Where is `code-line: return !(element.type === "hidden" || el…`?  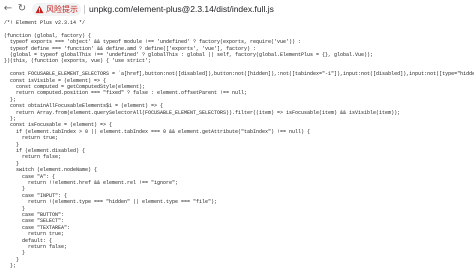 code-line: return !(element.type === "hidden" || el… is located at coordinates (111, 202).